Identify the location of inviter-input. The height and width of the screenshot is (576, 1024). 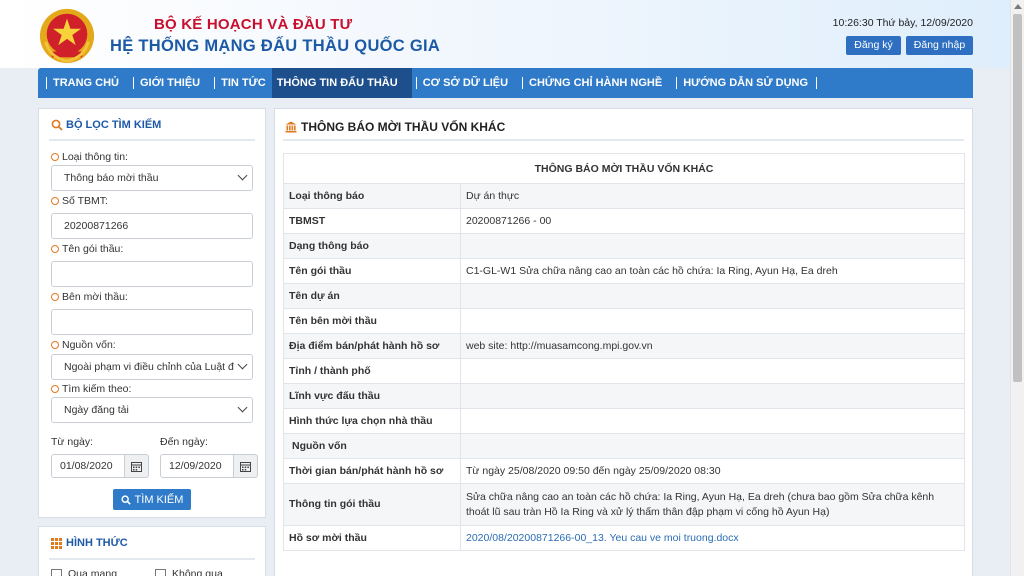
(152, 322).